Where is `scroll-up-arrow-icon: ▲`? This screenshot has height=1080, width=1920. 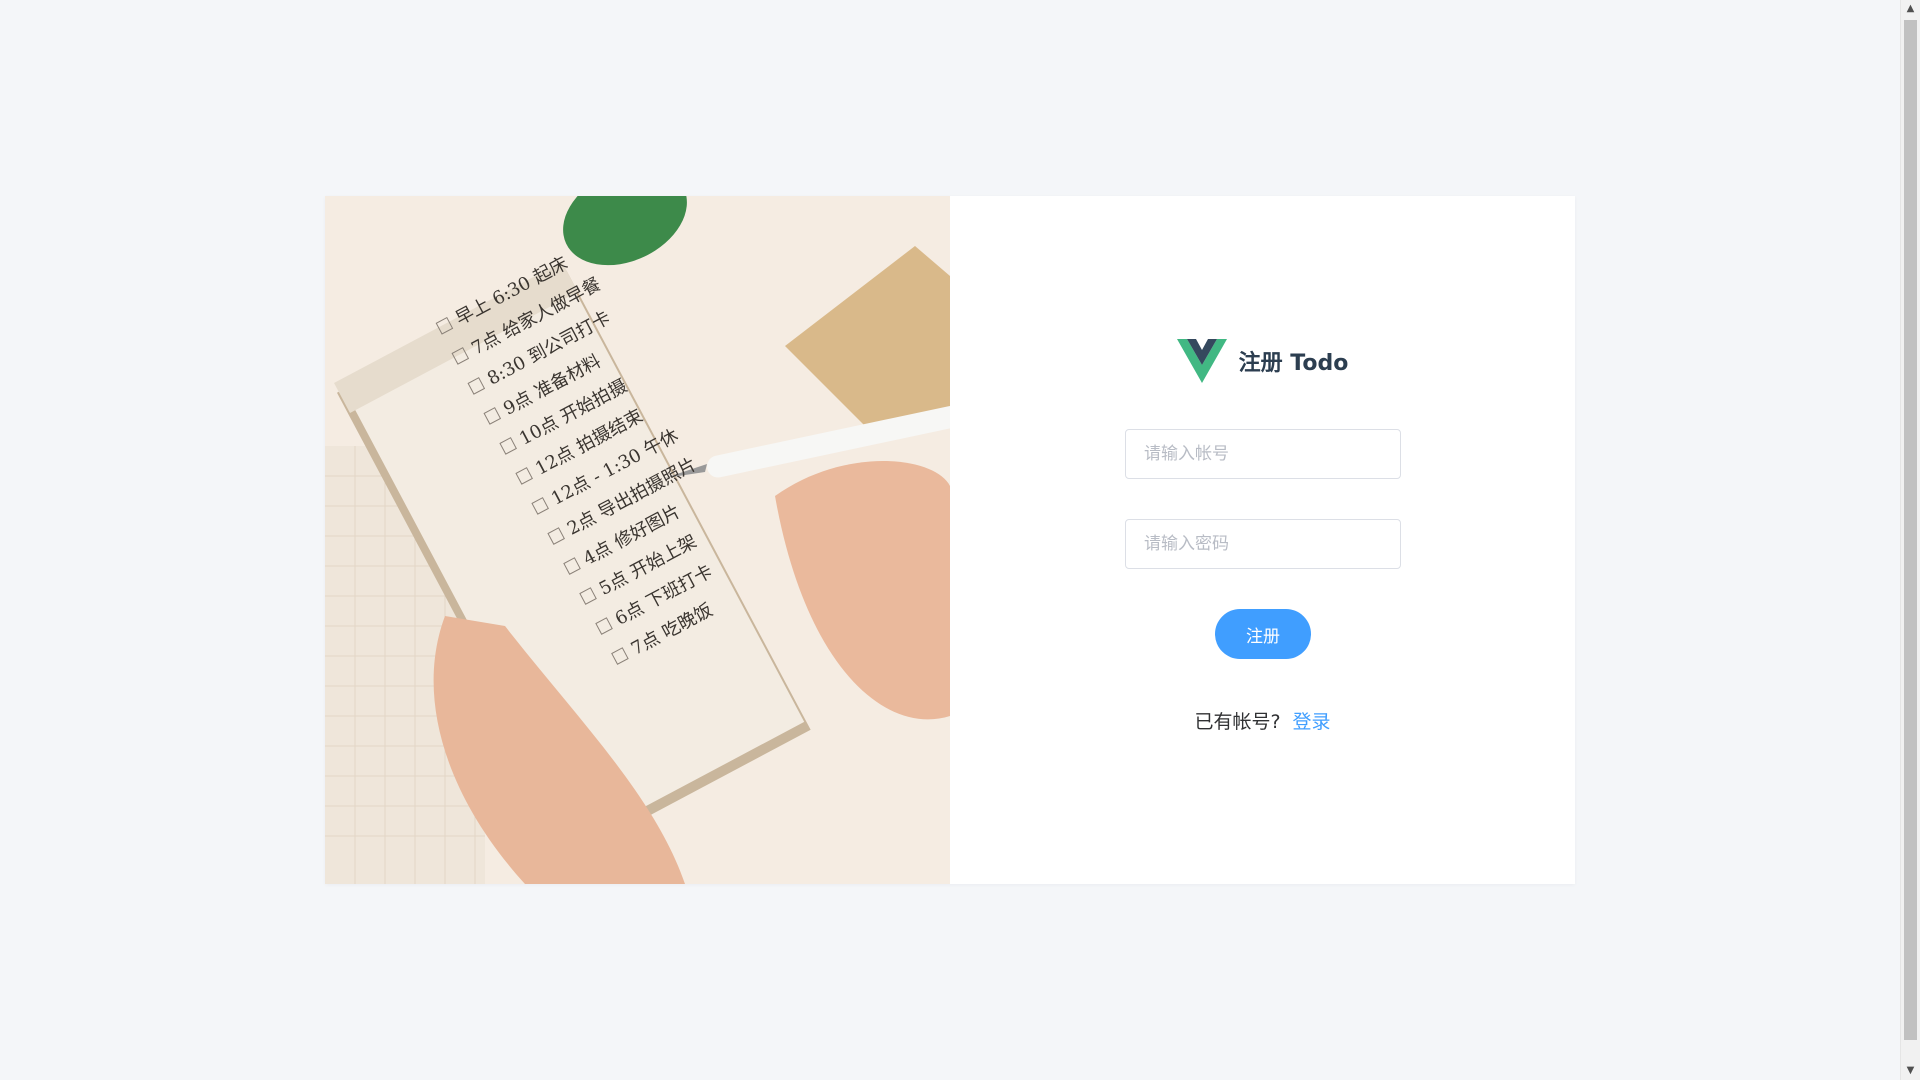 scroll-up-arrow-icon: ▲ is located at coordinates (1910, 9).